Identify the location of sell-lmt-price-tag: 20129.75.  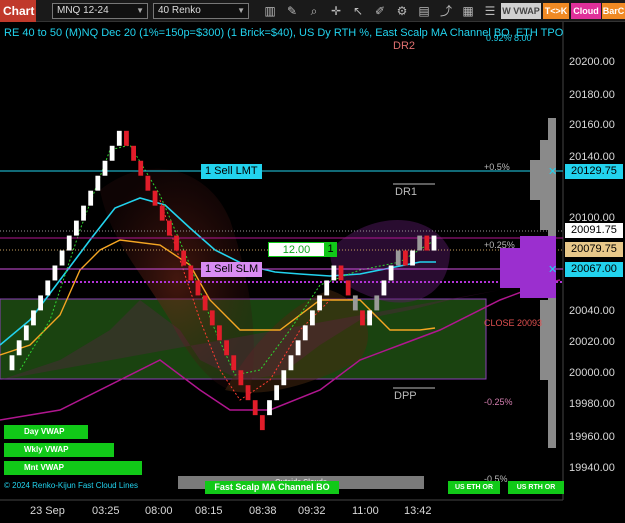
(594, 171).